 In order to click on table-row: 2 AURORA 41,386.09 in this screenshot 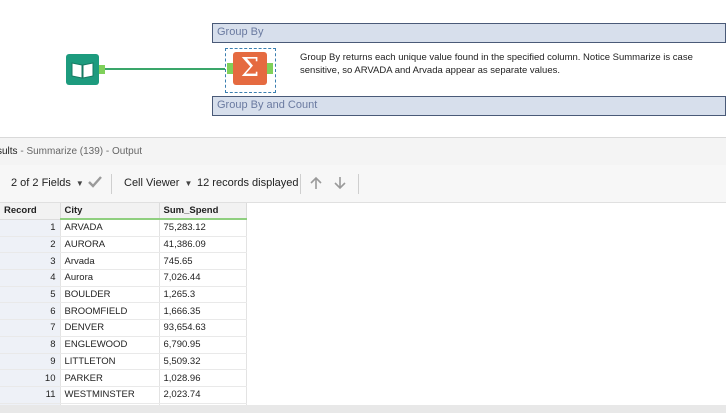, I will do `click(123, 245)`.